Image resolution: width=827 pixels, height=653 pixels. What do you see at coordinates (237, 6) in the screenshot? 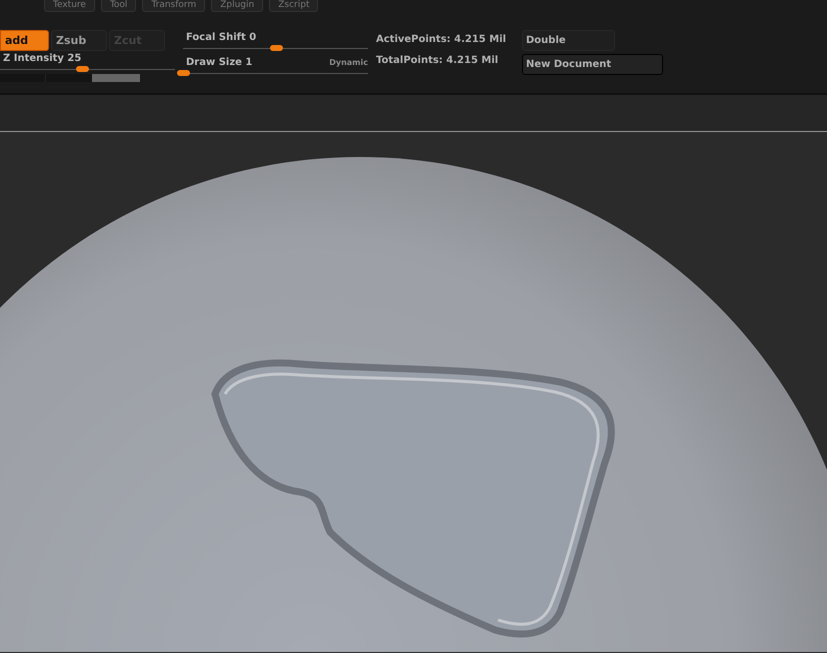
I see `menu-button: Zplugin` at bounding box center [237, 6].